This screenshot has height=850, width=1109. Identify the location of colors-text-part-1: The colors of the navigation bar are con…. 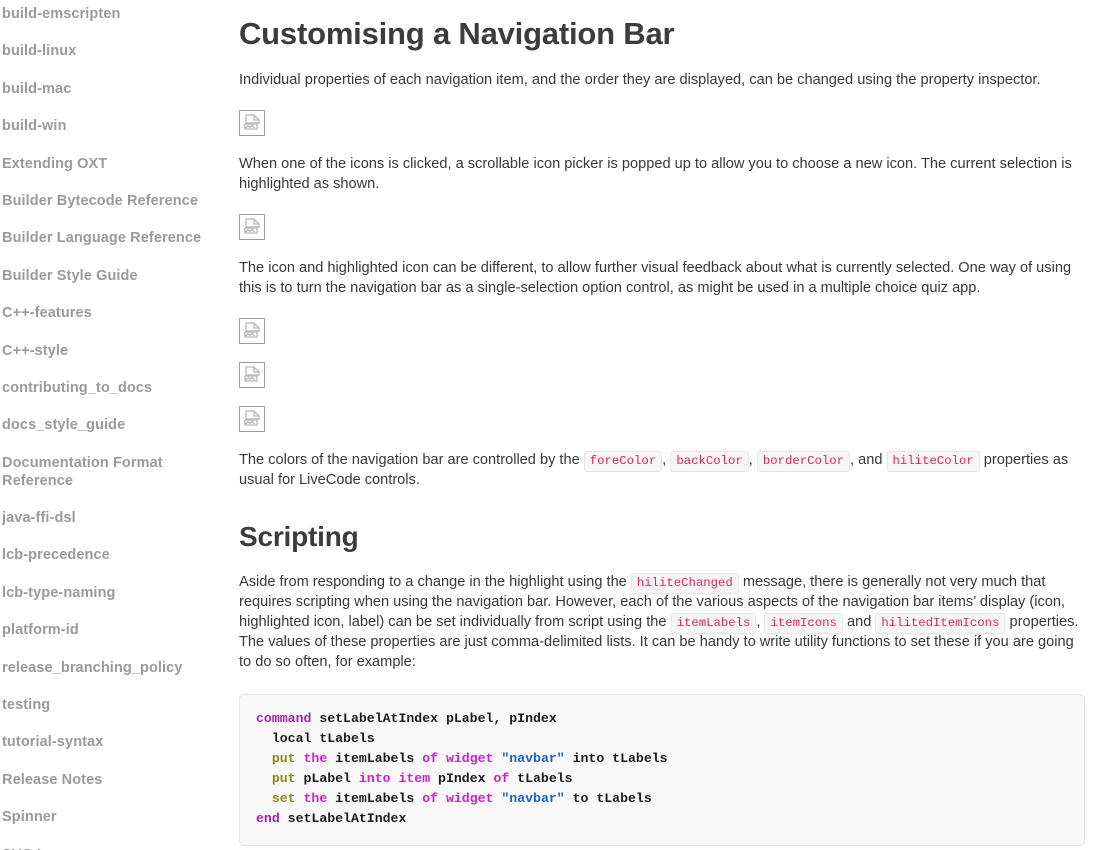
(411, 460).